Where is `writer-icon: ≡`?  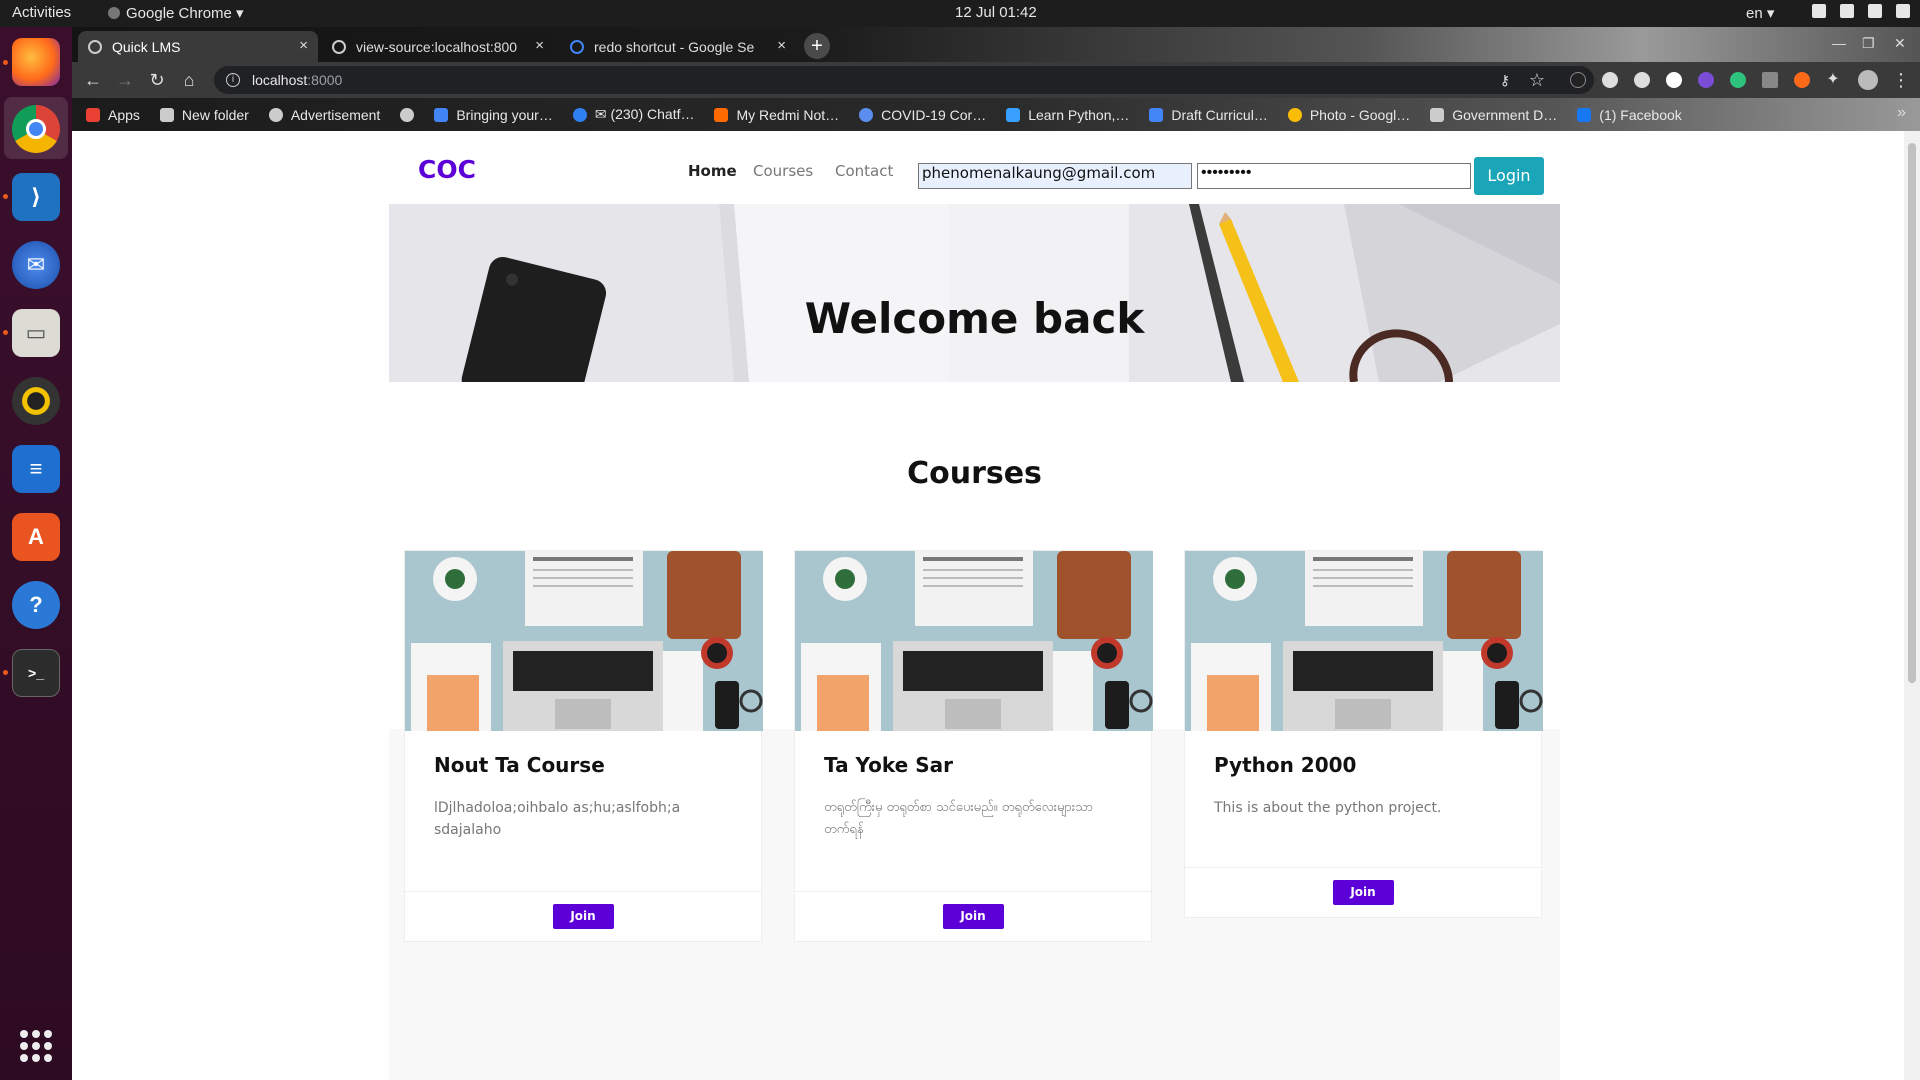
writer-icon: ≡ is located at coordinates (36, 469).